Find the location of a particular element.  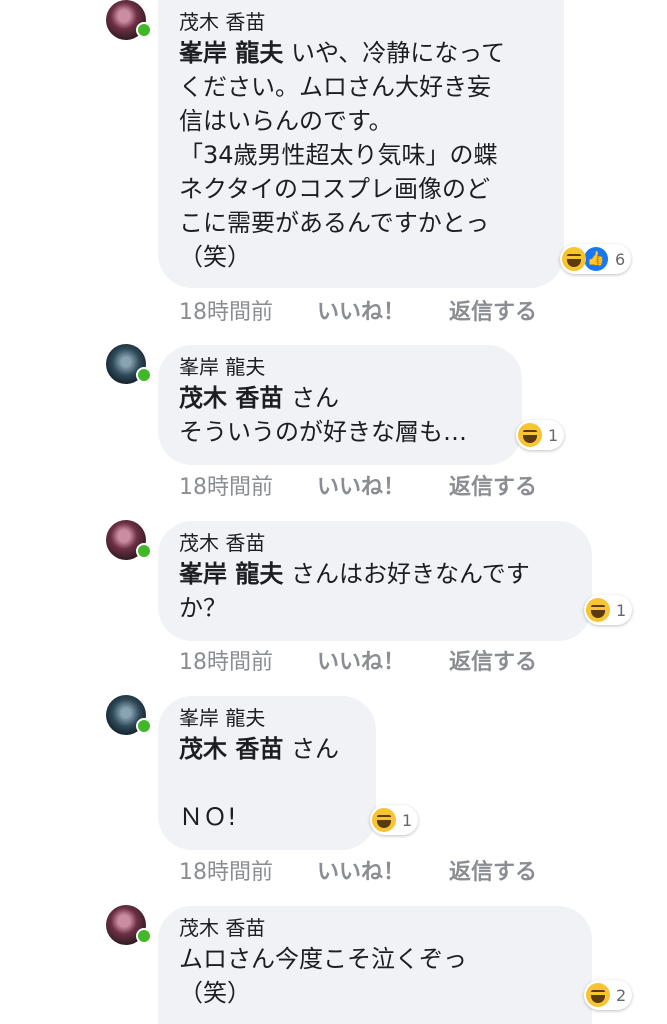

reaction-count: 2 is located at coordinates (621, 995).